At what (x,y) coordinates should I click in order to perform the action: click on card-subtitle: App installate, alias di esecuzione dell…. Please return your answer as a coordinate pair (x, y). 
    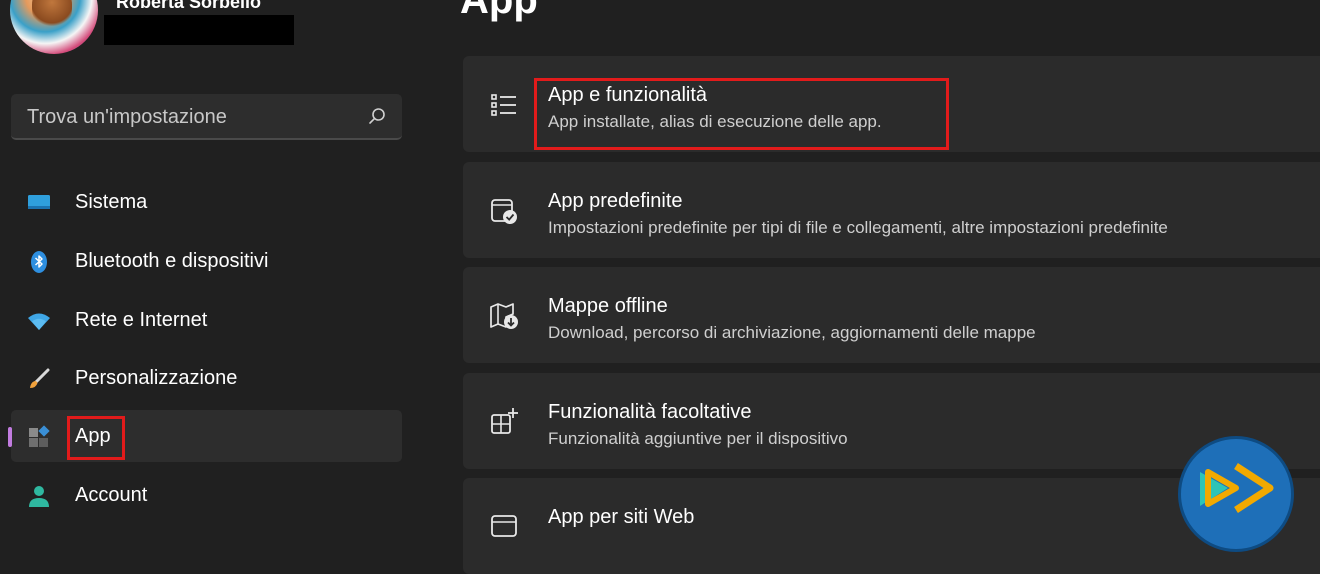
    Looking at the image, I should click on (715, 121).